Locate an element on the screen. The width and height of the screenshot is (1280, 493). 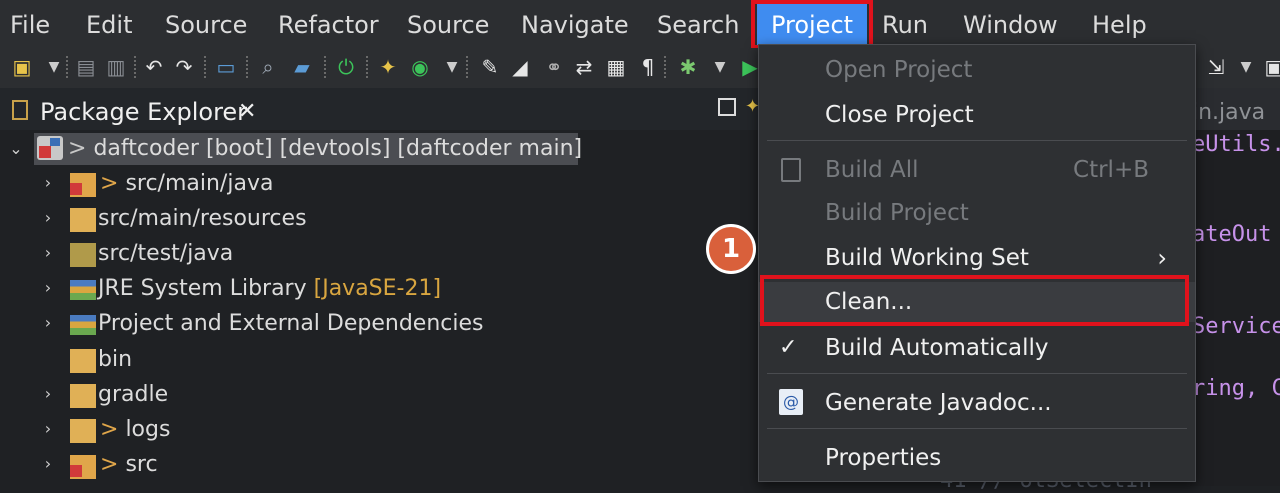
tree-item-label: src/main/java is located at coordinates (199, 183).